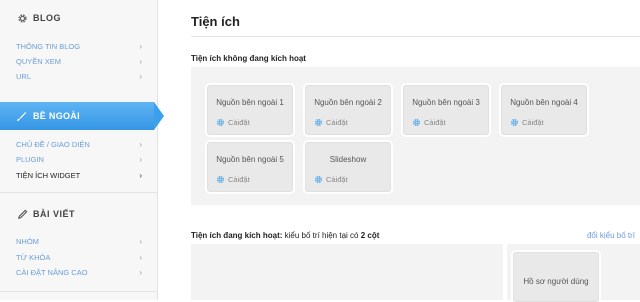 The width and height of the screenshot is (640, 302). I want to click on sidebar-item-widget: TIỆN ÍCH WIDGET ›, so click(79, 175).